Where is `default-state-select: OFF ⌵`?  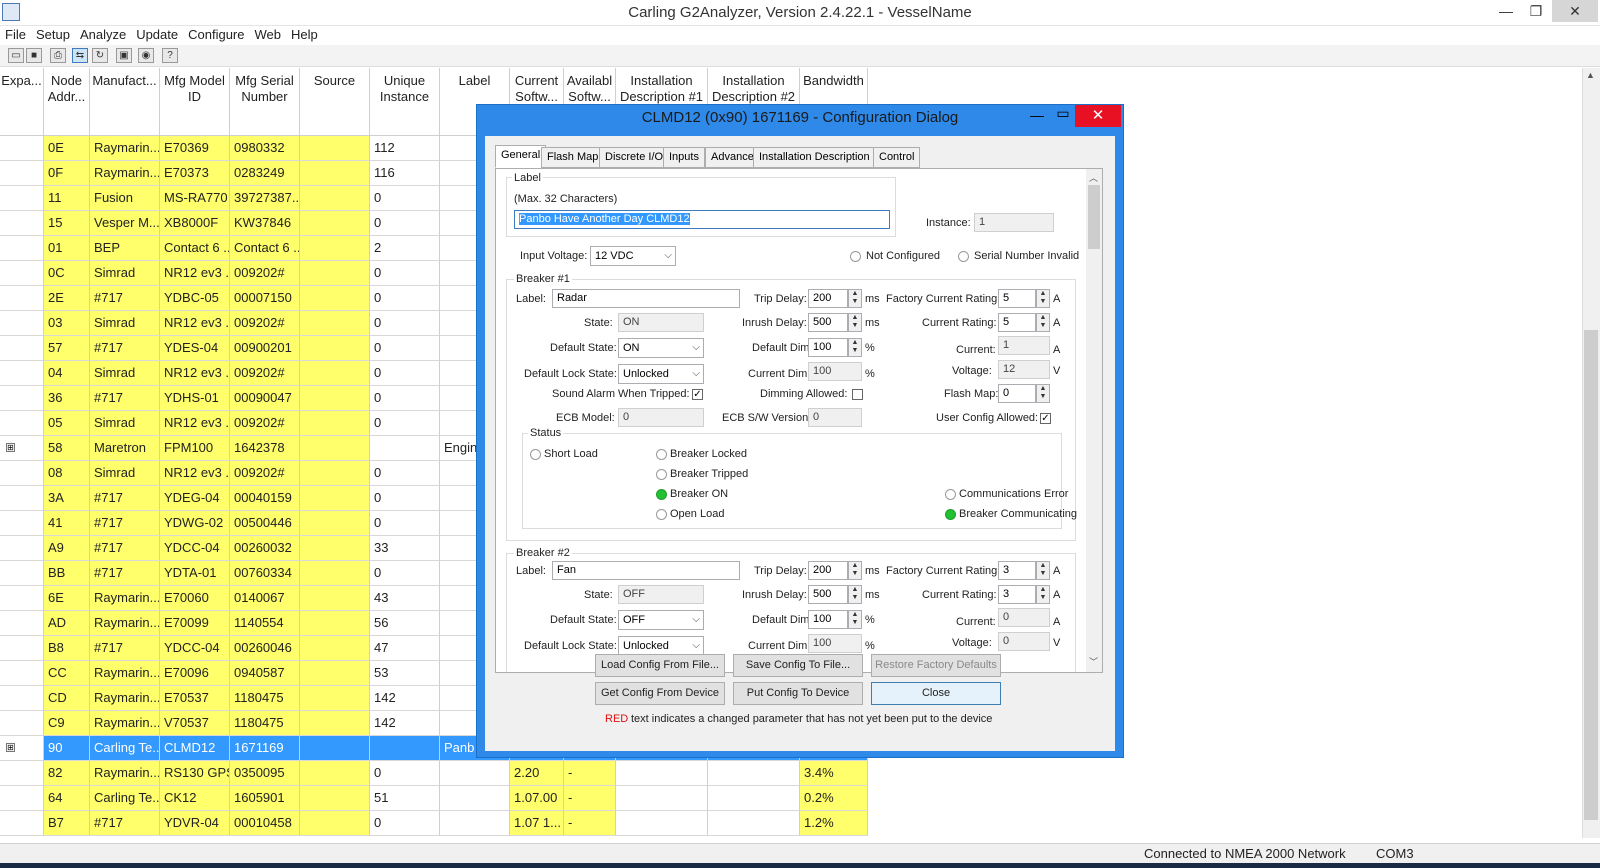
default-state-select: OFF ⌵ is located at coordinates (661, 620).